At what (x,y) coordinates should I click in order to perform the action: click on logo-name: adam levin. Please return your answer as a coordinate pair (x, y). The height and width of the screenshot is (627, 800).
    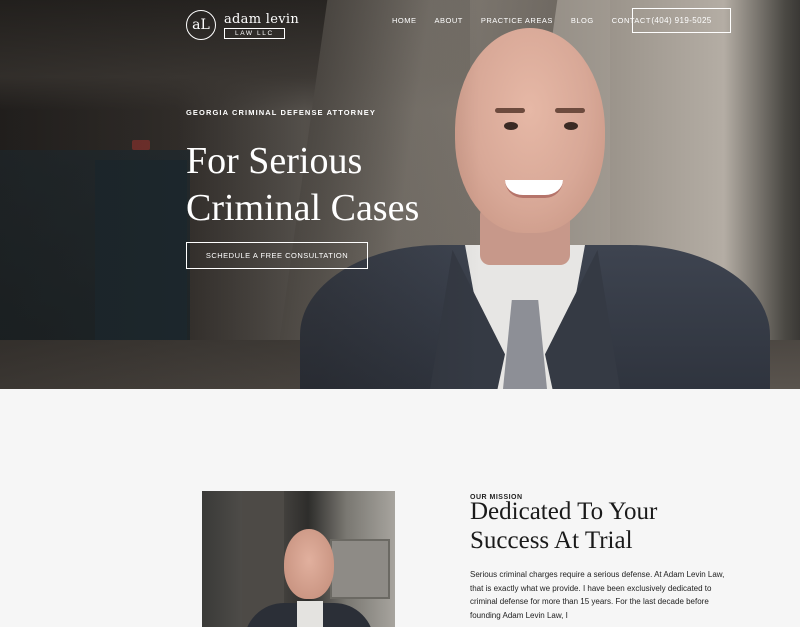
    Looking at the image, I should click on (262, 19).